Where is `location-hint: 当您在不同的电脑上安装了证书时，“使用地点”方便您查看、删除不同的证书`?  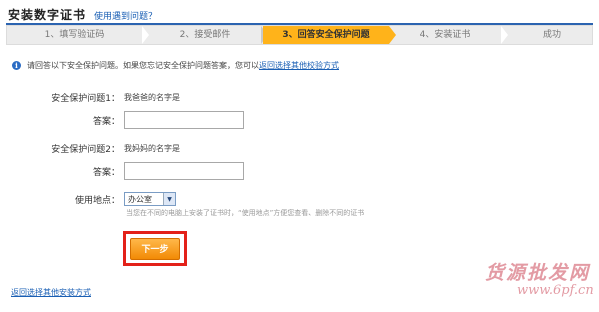
location-hint: 当您在不同的电脑上安装了证书时，“使用地点”方便您查看、删除不同的证书 is located at coordinates (245, 213).